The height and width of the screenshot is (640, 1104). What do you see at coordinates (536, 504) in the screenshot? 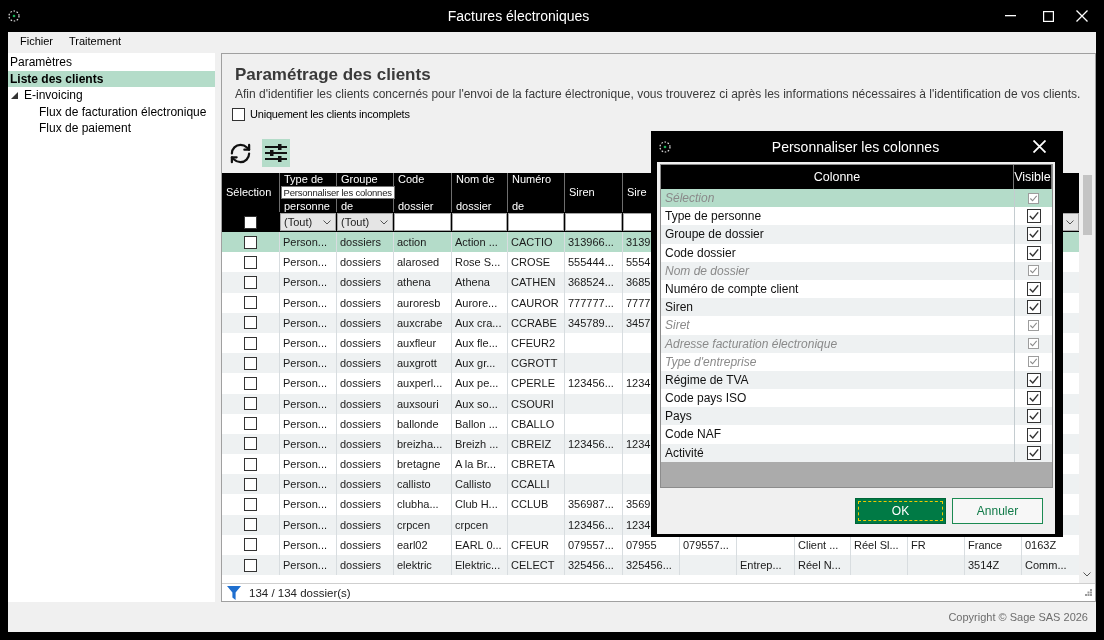
I see `table-cell: CCLUB` at bounding box center [536, 504].